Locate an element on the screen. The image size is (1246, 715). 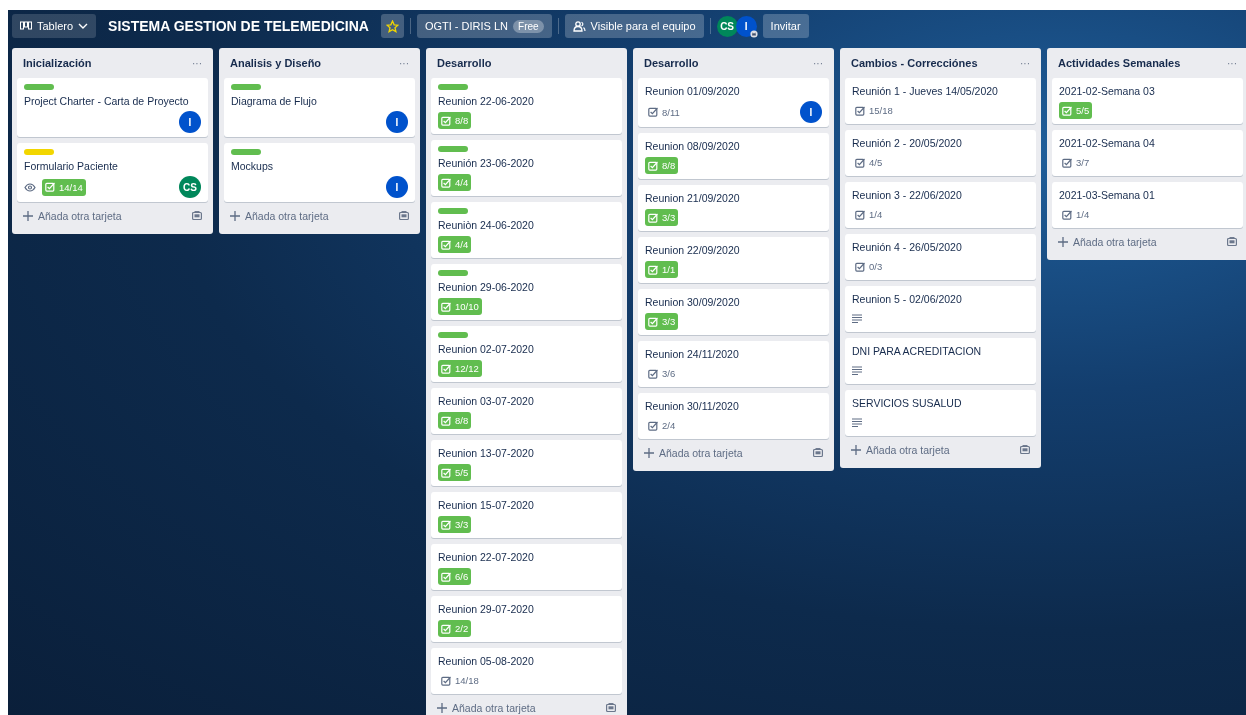
workspace-button: OGTI - DIRIS LN Free is located at coordinates (484, 26).